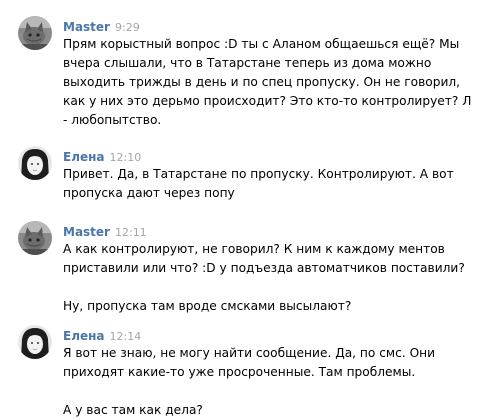 This screenshot has width=487, height=420. I want to click on message-paragraph: А у вас там как дела?, so click(133, 410).